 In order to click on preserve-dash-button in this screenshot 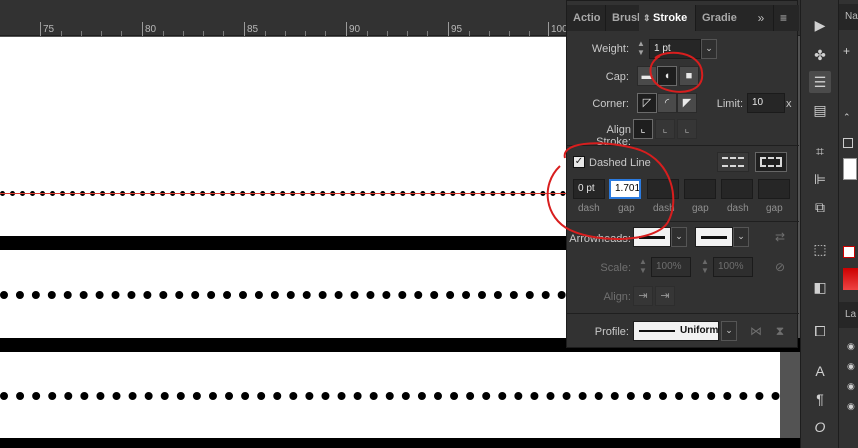, I will do `click(733, 162)`.